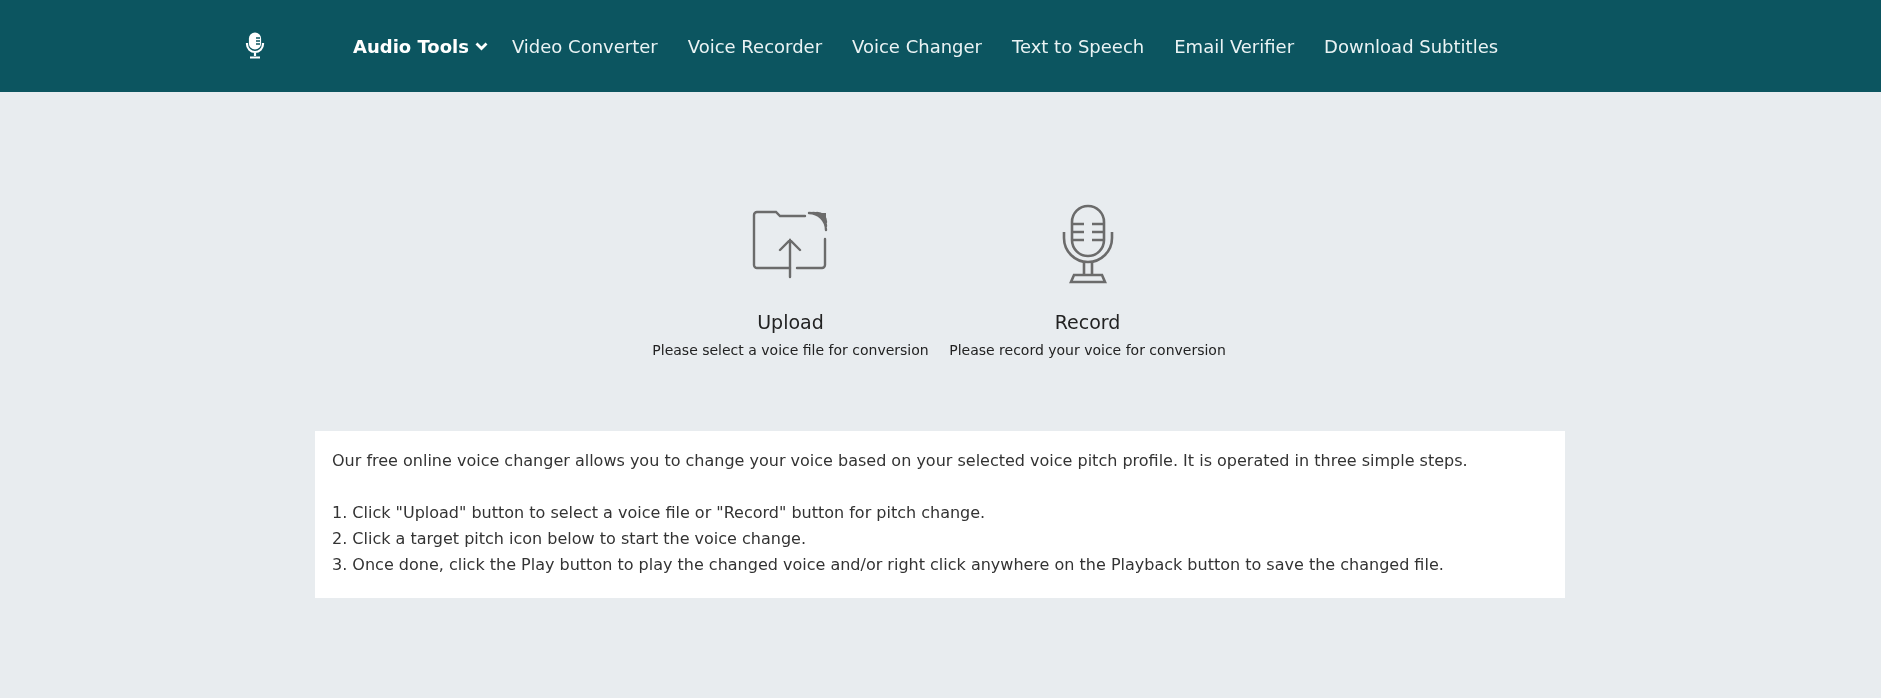 The height and width of the screenshot is (698, 1881). I want to click on intro-paragraph: Our free online voice changer allows you to change your voice based on your selected voice pitch profile. It is operated in three simple steps., so click(900, 461).